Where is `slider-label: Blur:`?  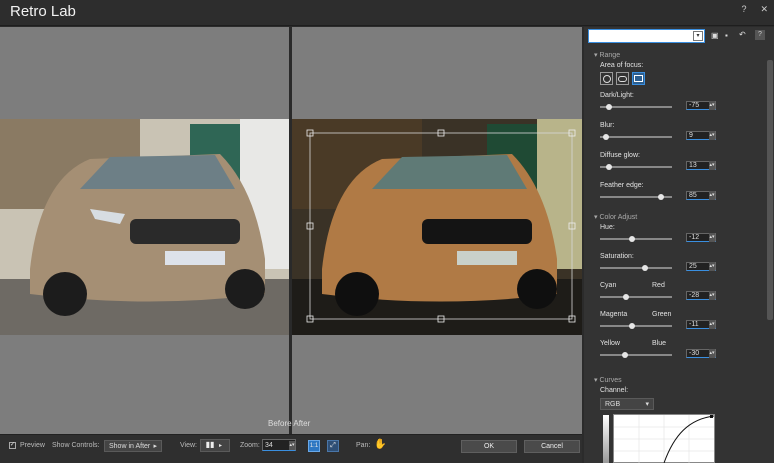
slider-label: Blur: is located at coordinates (607, 125).